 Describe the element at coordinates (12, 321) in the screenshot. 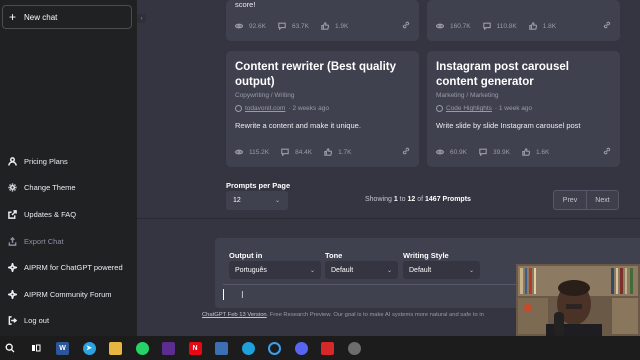

I see `logout-icon` at that location.